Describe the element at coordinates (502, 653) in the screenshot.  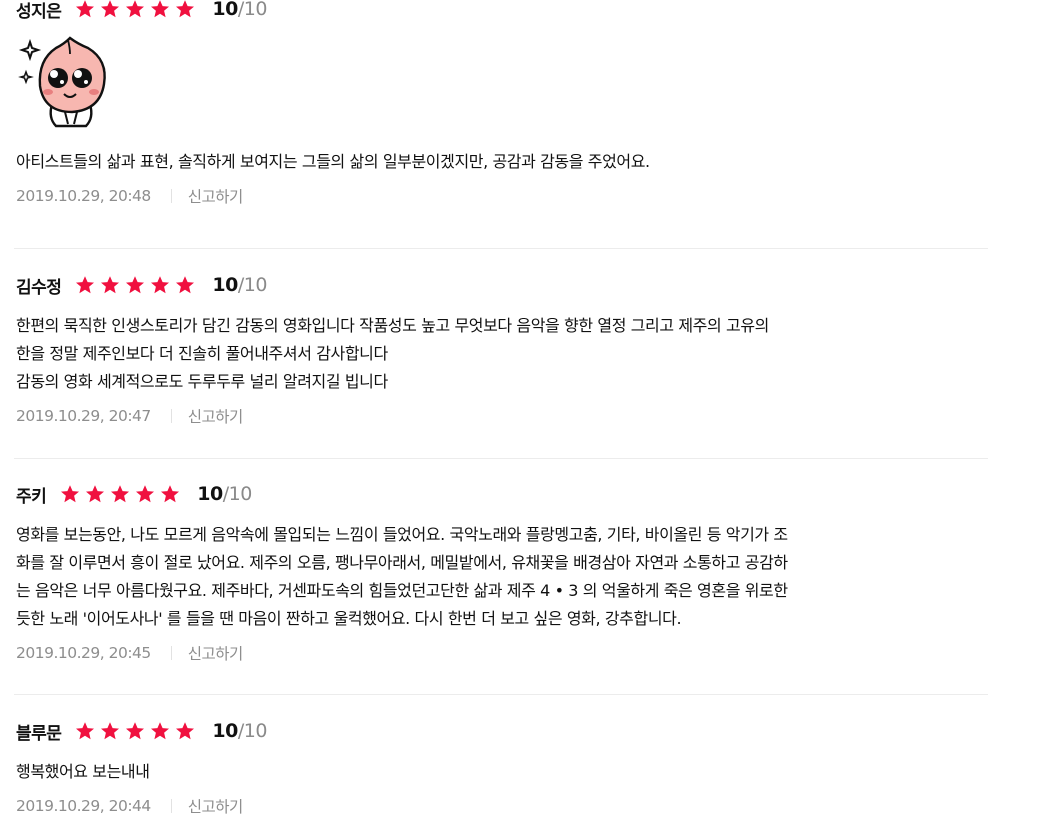
I see `review-meta: 2019.10.29, 20:45 신고하기` at that location.